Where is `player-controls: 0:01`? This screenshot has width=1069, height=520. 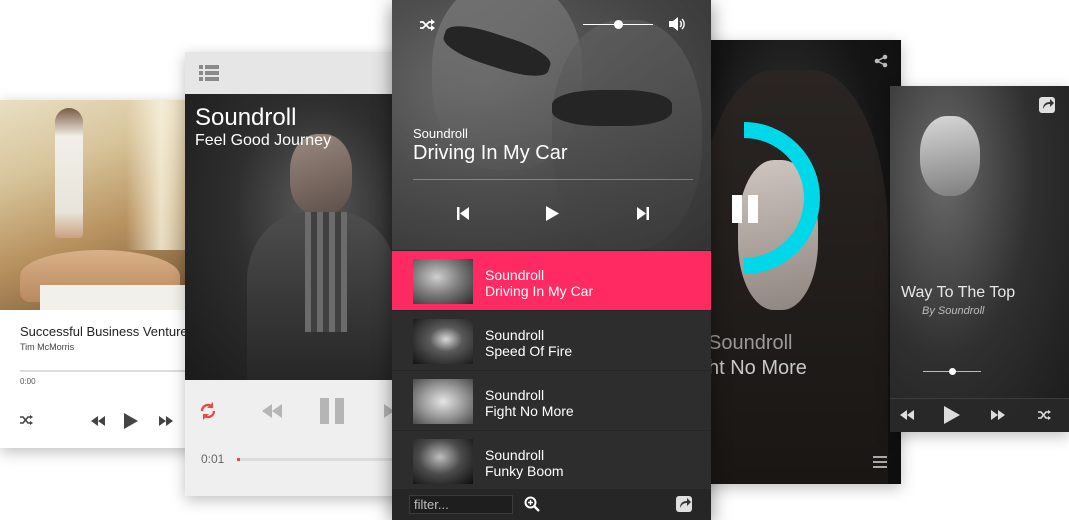 player-controls: 0:01 is located at coordinates (295, 438).